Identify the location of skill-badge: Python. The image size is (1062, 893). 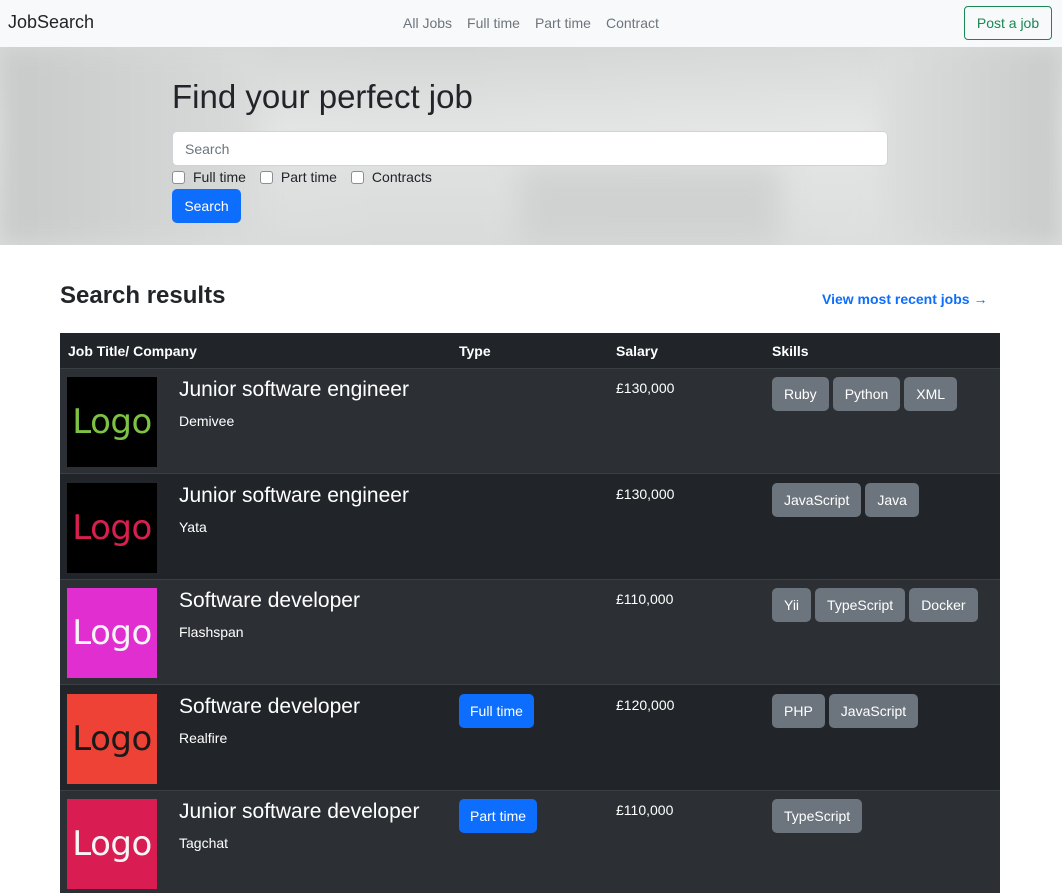
(866, 394).